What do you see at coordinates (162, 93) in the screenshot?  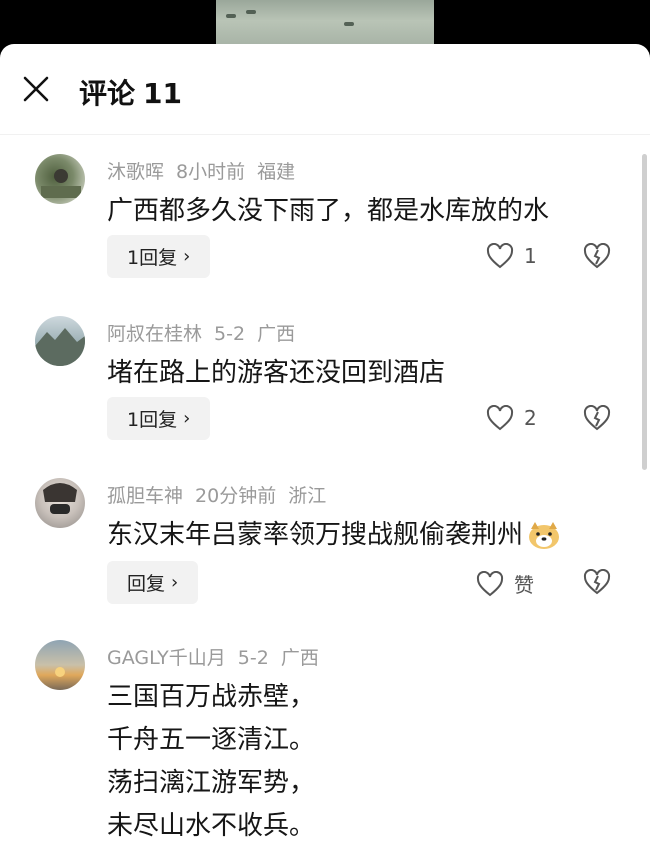 I see `comment-count: 11` at bounding box center [162, 93].